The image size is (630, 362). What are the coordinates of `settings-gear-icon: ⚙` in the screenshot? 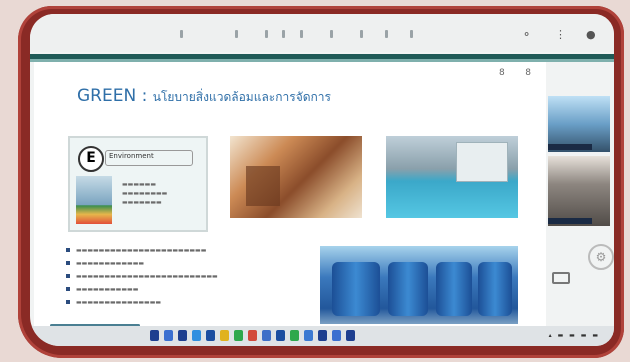 It's located at (601, 257).